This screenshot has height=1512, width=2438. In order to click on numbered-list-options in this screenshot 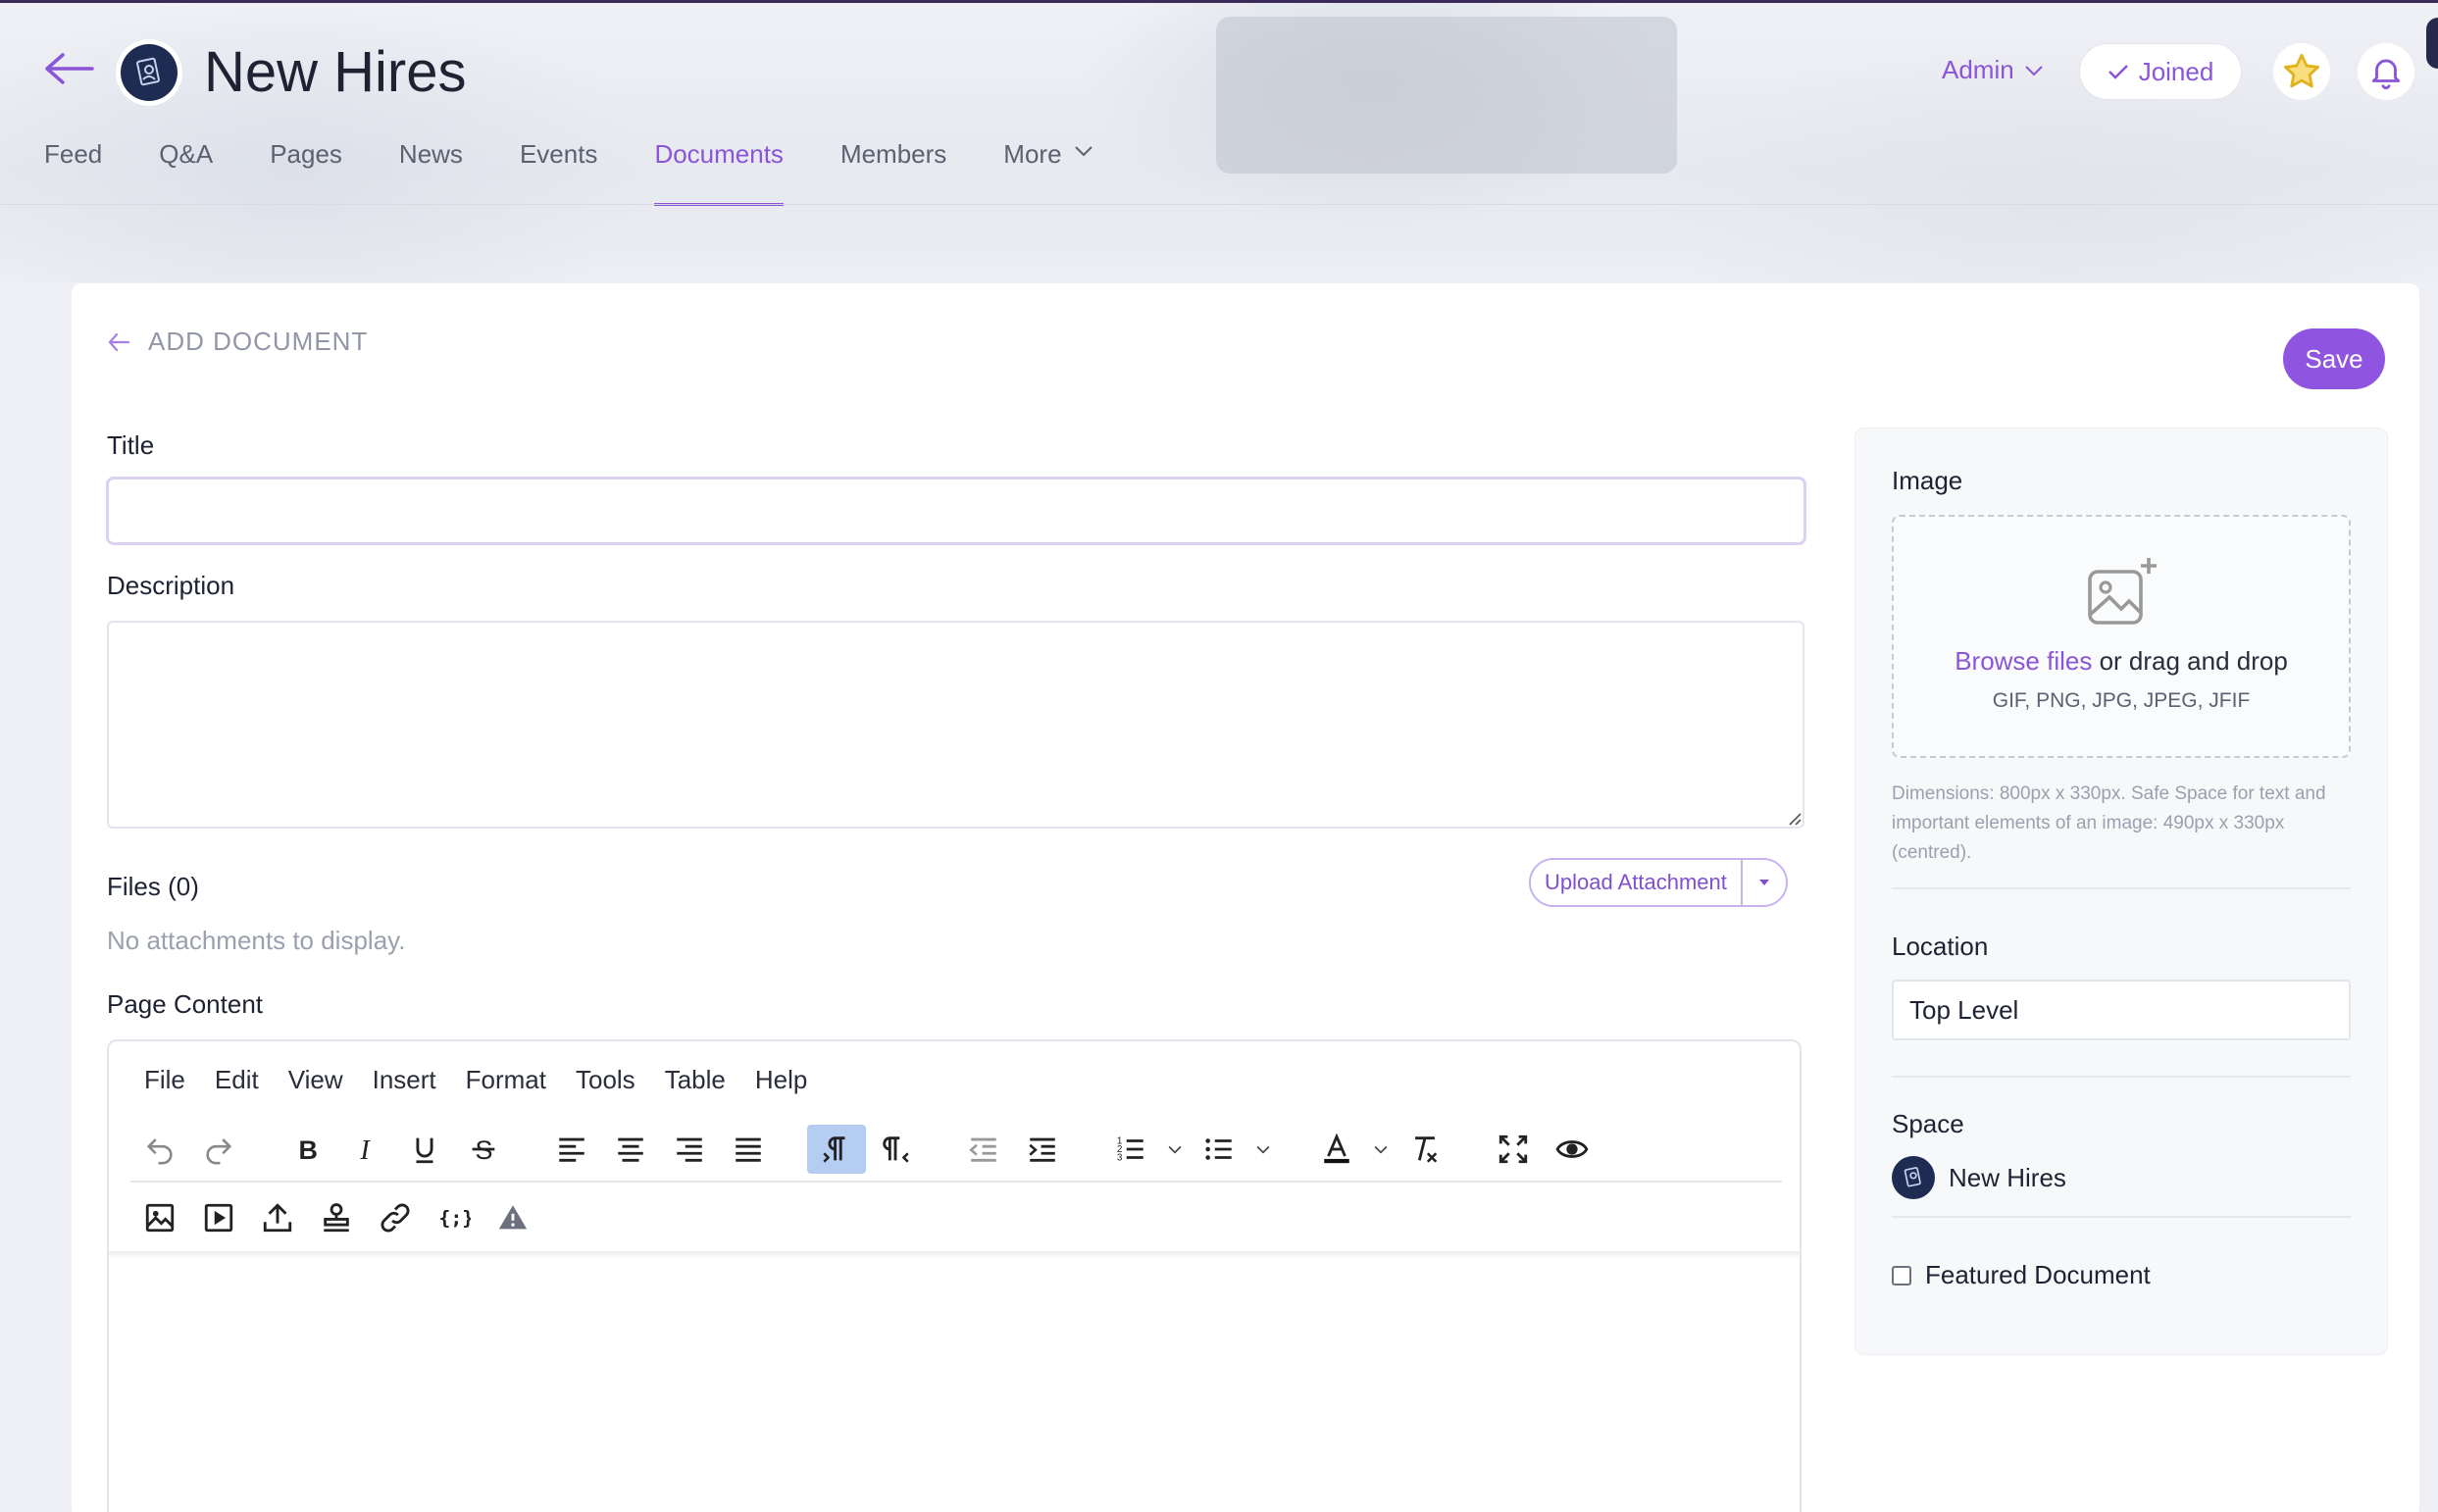, I will do `click(1175, 1149)`.